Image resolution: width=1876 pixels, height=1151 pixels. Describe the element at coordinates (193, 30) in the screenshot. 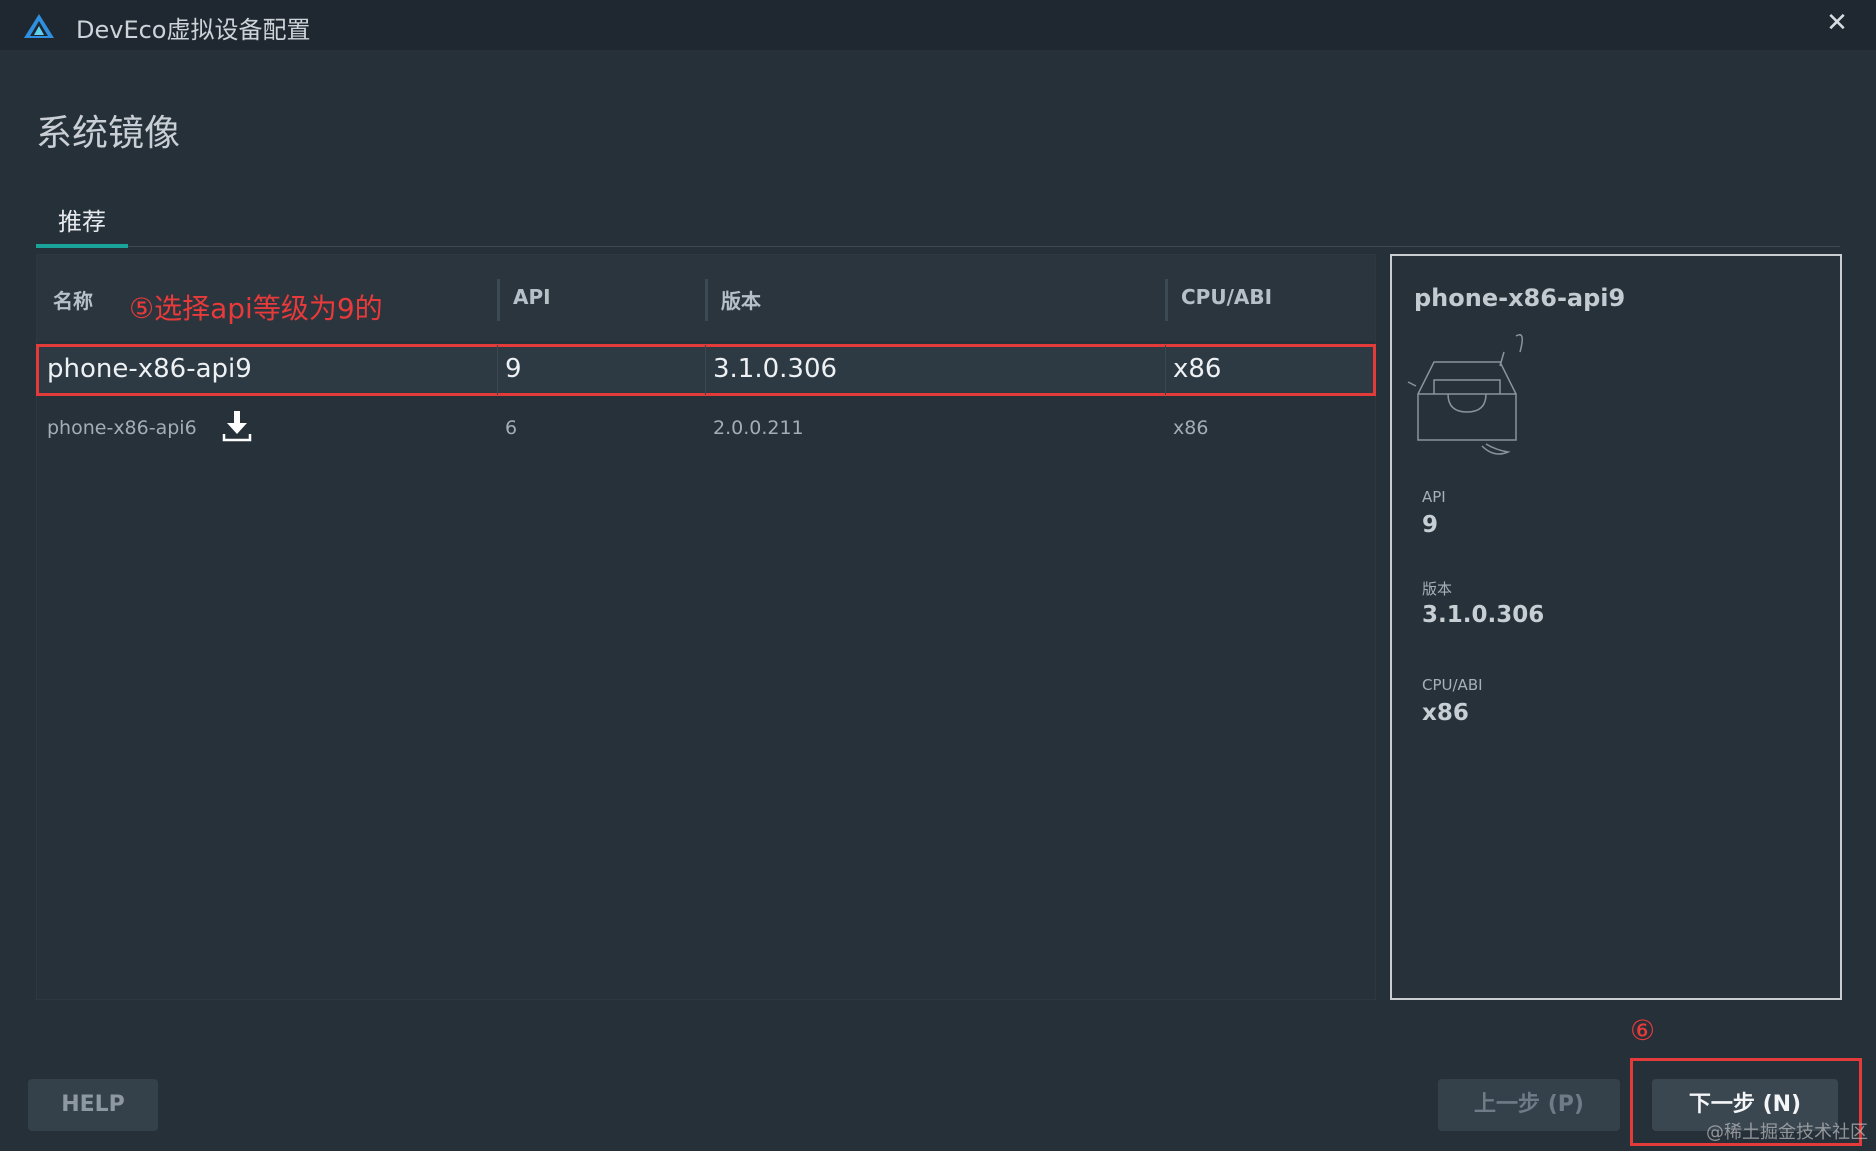

I see `window-title: DevEco虚拟设备配置` at that location.